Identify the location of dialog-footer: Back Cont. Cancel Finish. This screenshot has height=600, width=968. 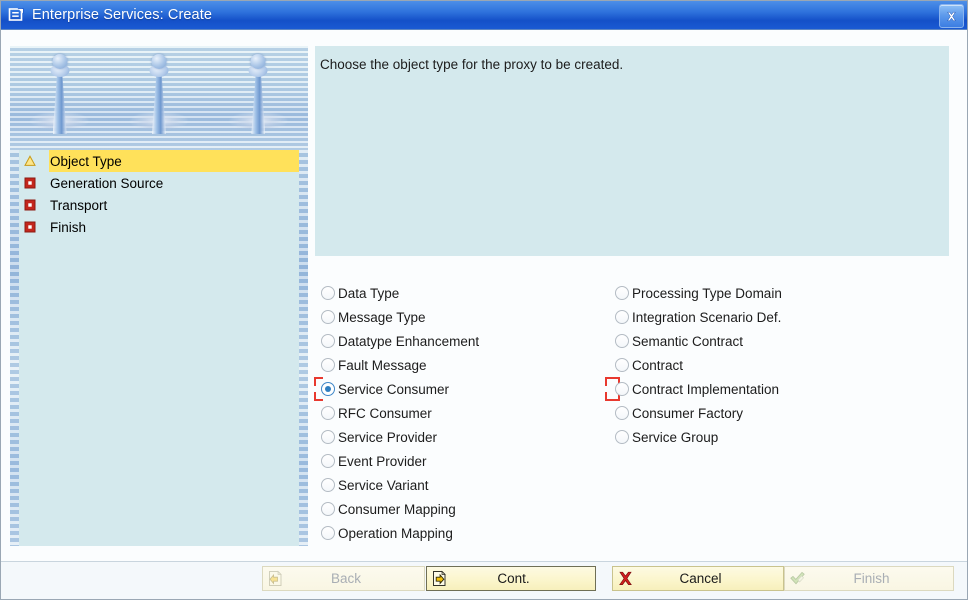
(484, 580).